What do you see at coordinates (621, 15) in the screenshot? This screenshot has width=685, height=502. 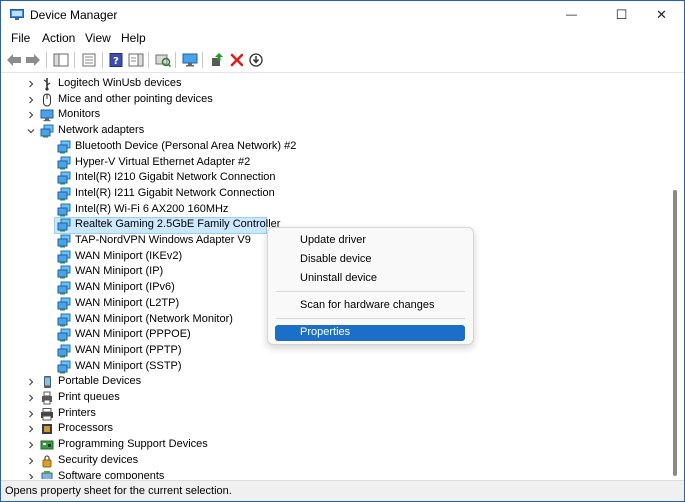 I see `maximize-button: ☐` at bounding box center [621, 15].